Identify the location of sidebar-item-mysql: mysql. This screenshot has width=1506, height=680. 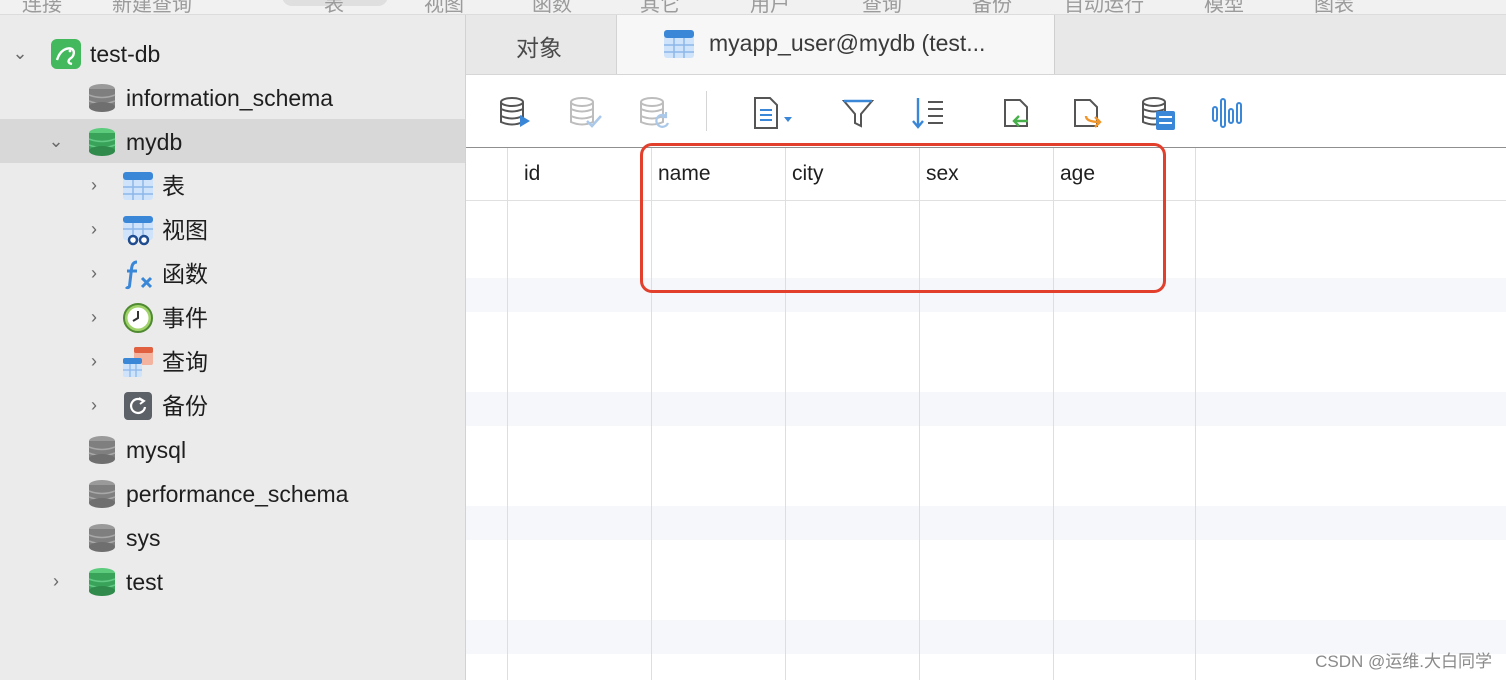
(232, 449).